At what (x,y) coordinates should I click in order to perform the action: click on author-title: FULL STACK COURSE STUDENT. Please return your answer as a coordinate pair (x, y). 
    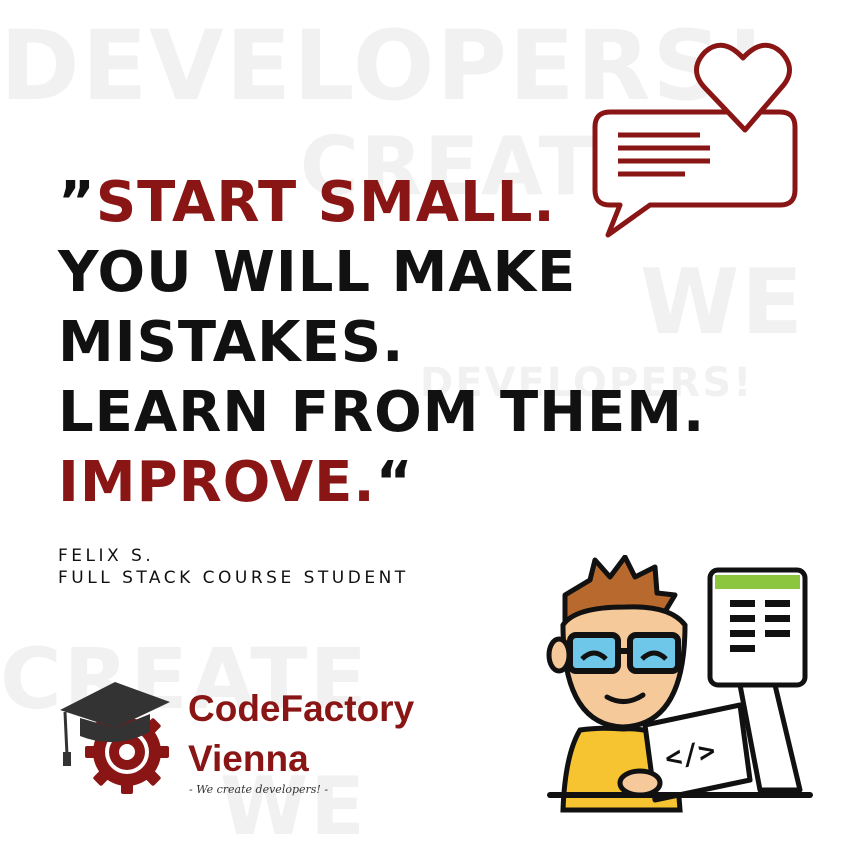
    Looking at the image, I should click on (233, 578).